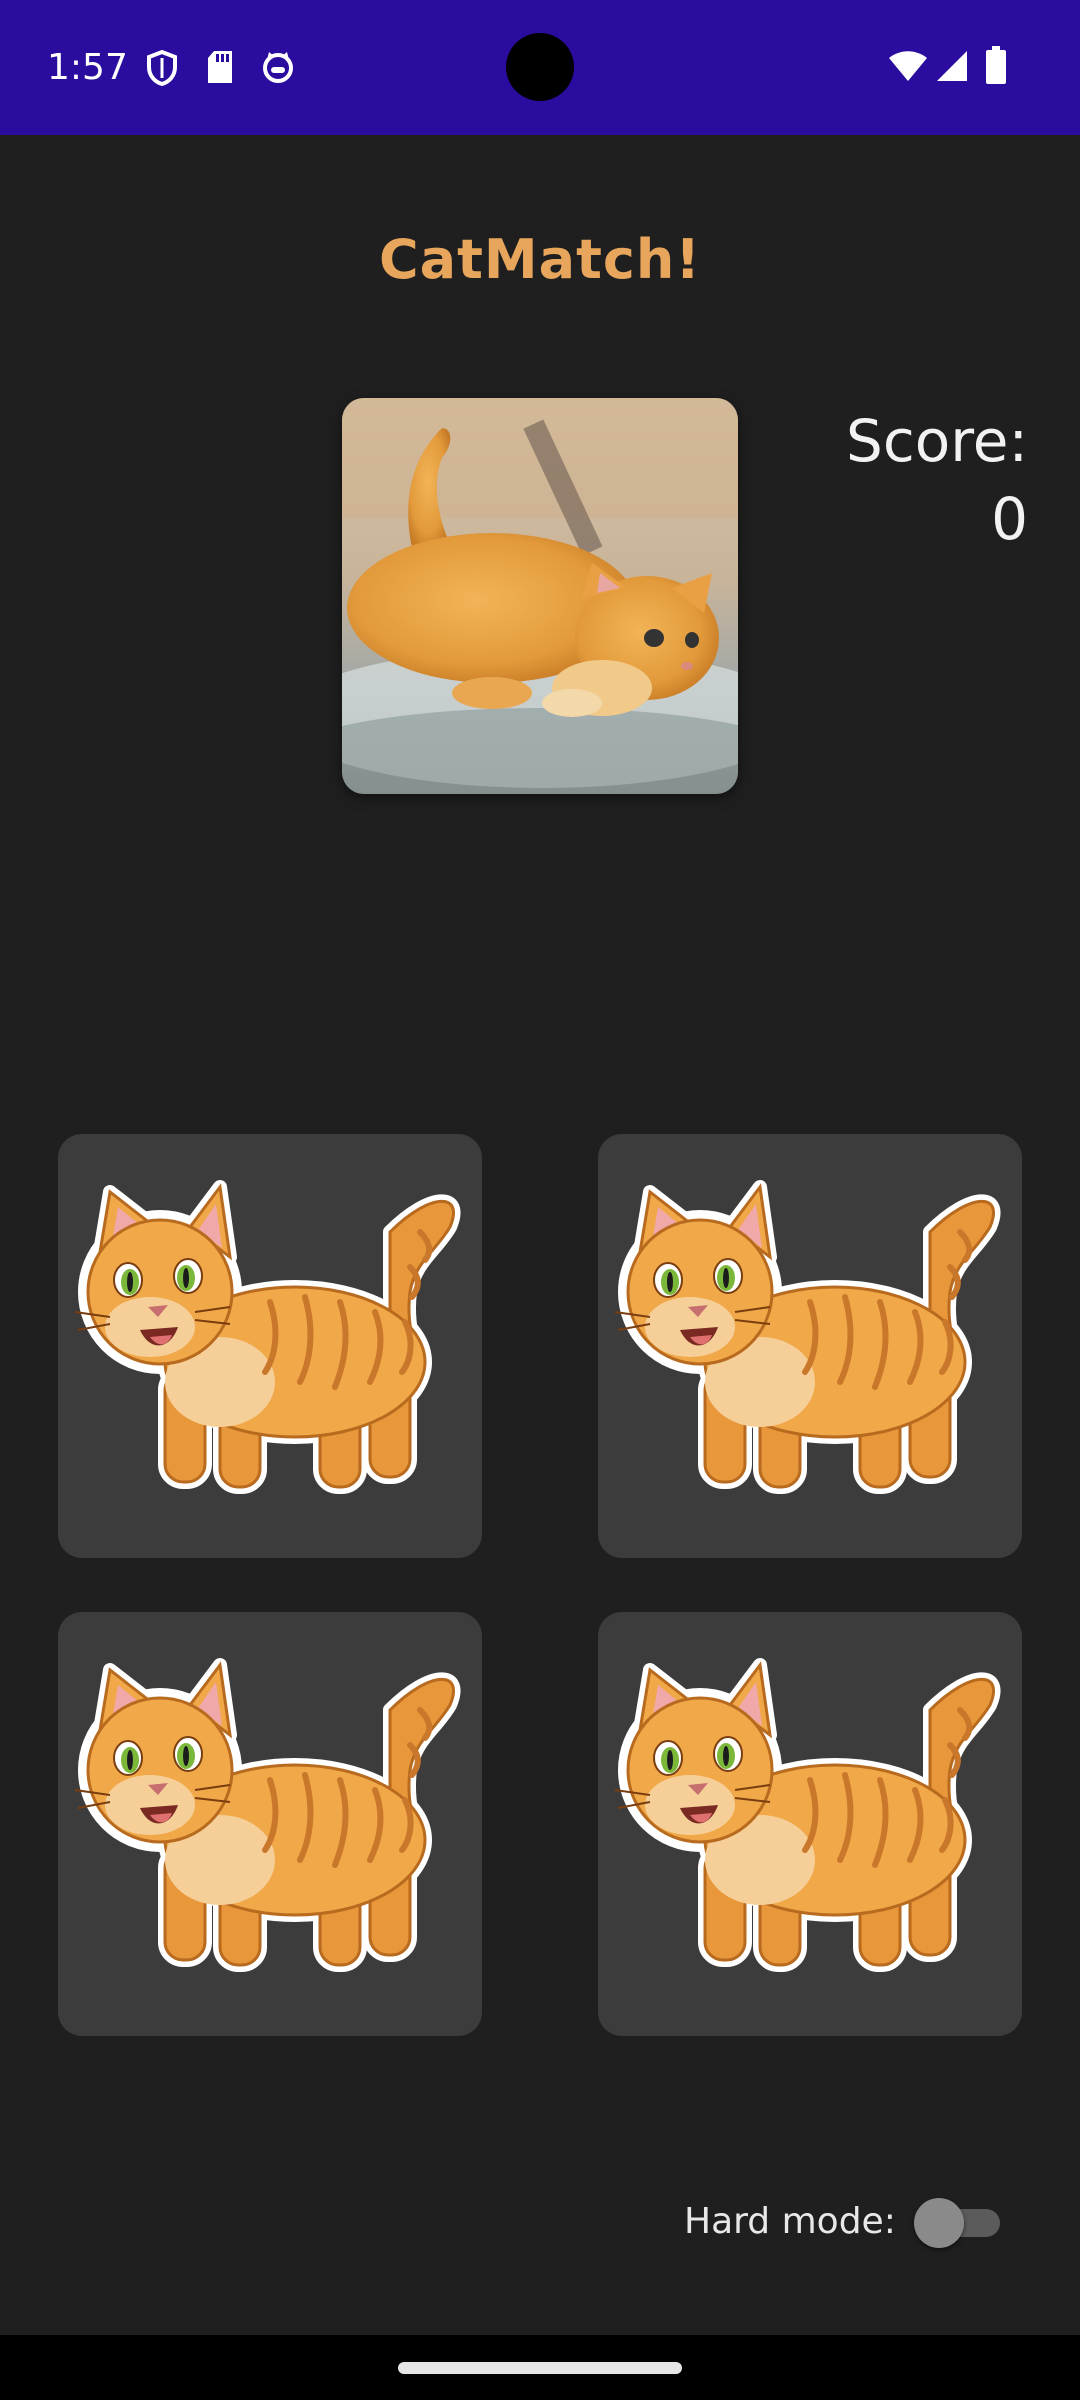 Image resolution: width=1080 pixels, height=2400 pixels. What do you see at coordinates (952, 68) in the screenshot?
I see `cell-signal-icon` at bounding box center [952, 68].